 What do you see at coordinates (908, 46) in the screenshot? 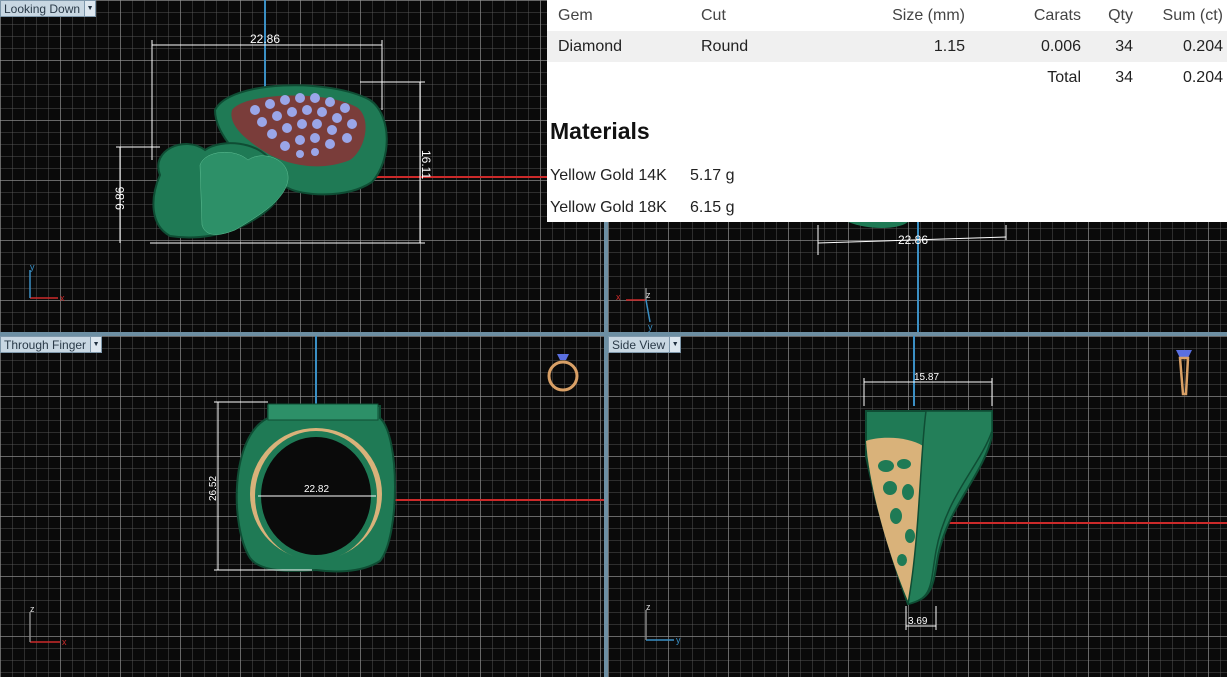
I see `cell-size: 1.15` at bounding box center [908, 46].